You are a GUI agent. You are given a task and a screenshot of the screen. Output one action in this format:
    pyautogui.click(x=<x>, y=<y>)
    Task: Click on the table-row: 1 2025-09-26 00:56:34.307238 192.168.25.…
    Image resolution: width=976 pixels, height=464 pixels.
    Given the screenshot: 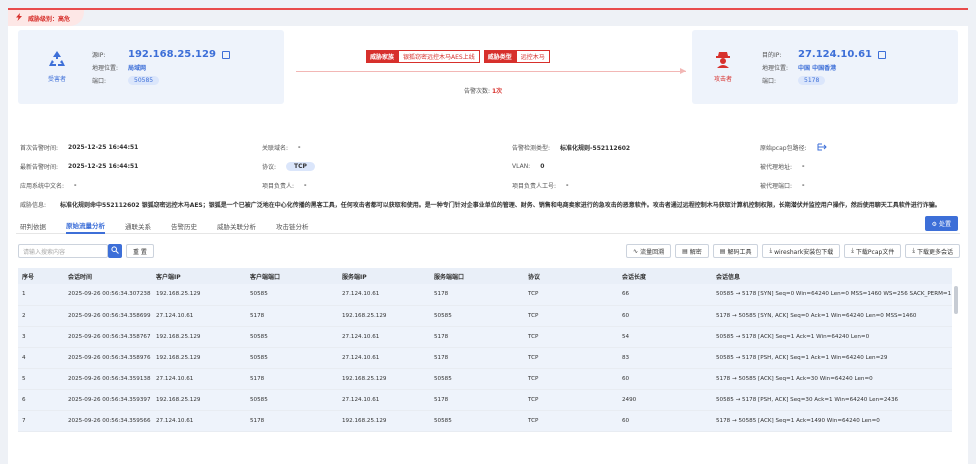 What is the action you would take?
    pyautogui.click(x=485, y=295)
    